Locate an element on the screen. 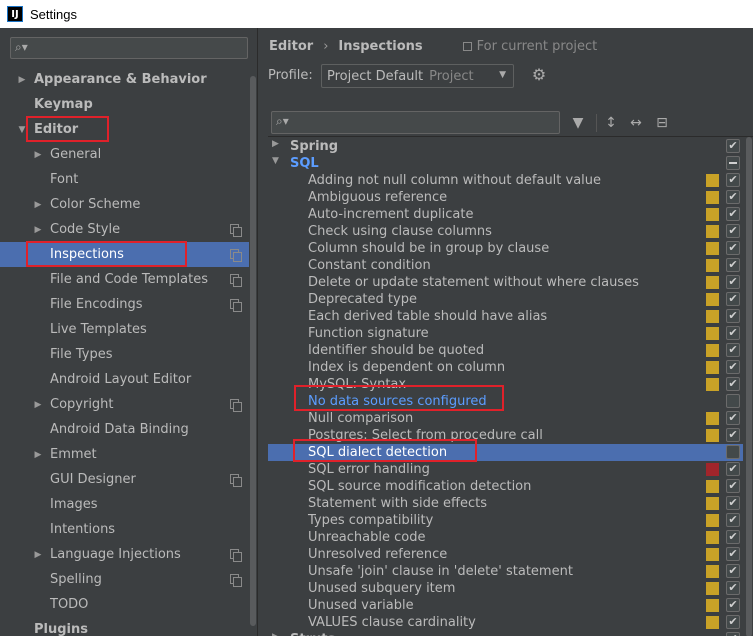  sidebar-item: Live Templates is located at coordinates (128, 329).